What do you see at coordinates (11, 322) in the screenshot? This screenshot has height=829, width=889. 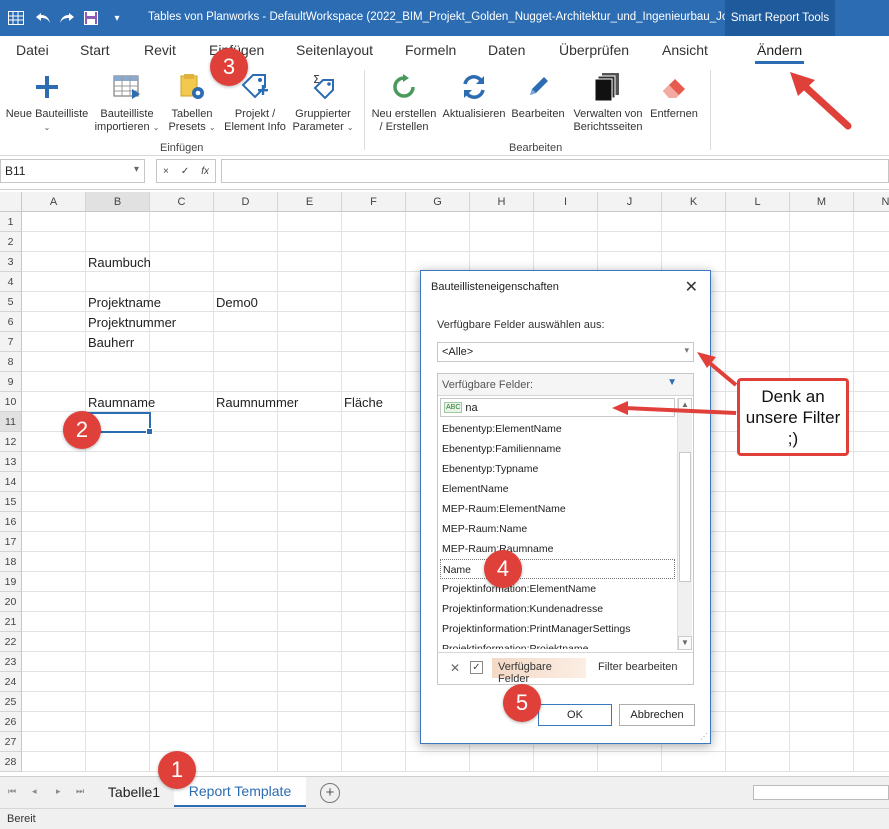 I see `row-header-6: 6` at bounding box center [11, 322].